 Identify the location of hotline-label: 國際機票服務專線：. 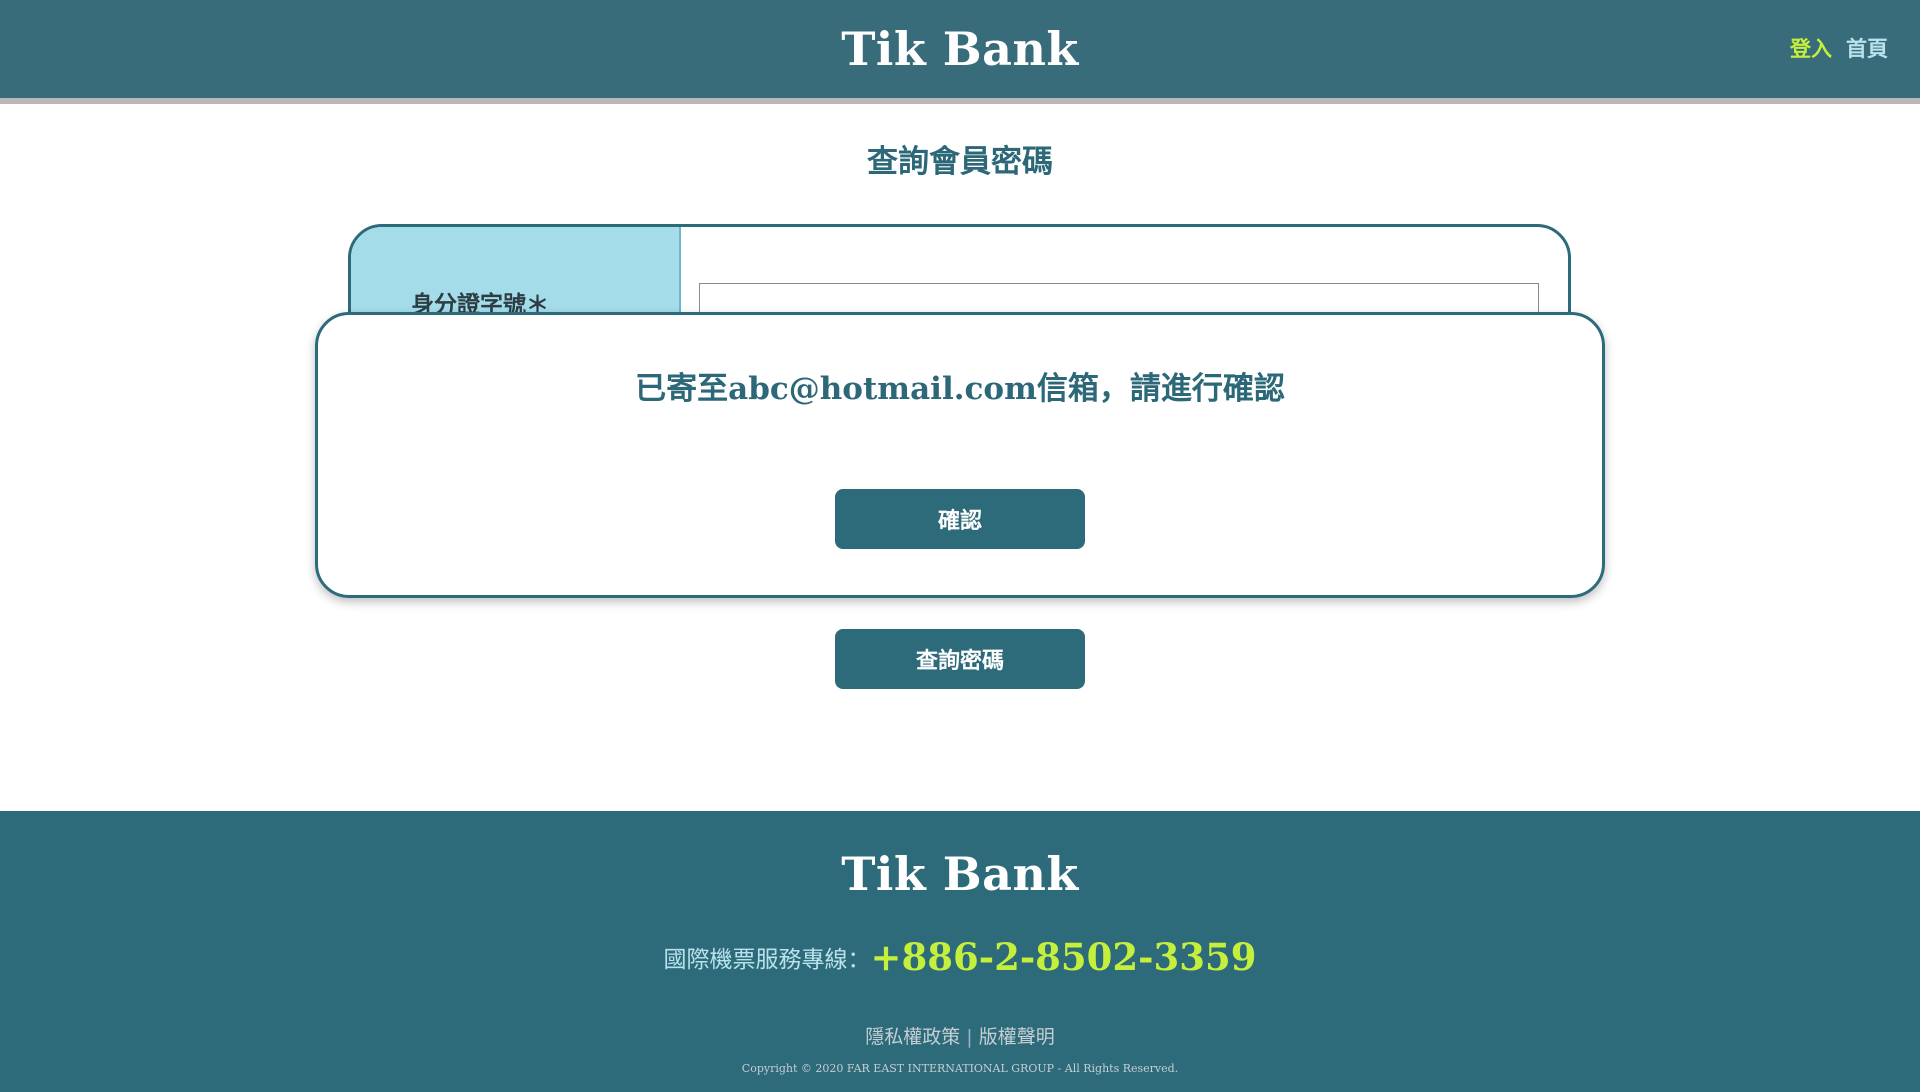
(767, 960).